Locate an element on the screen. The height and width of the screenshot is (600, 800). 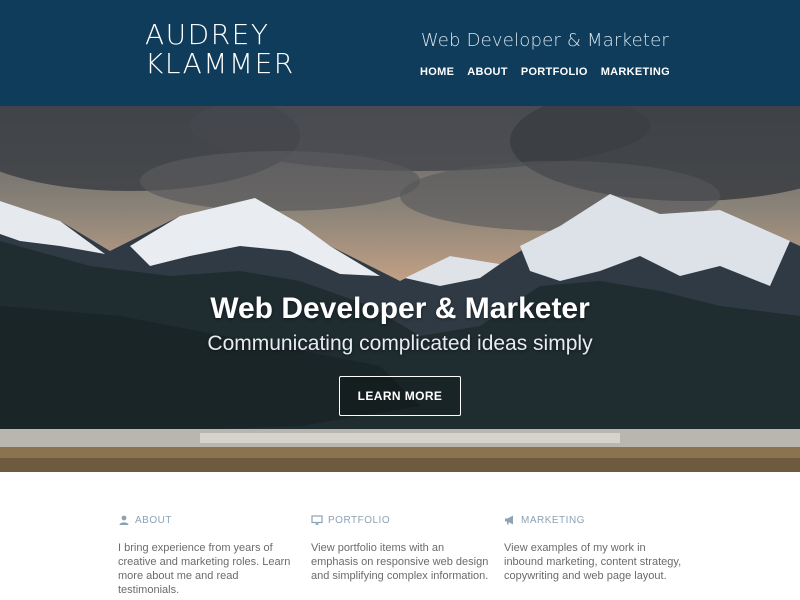
feature-marketing-title: MARKETING is located at coordinates (553, 520).